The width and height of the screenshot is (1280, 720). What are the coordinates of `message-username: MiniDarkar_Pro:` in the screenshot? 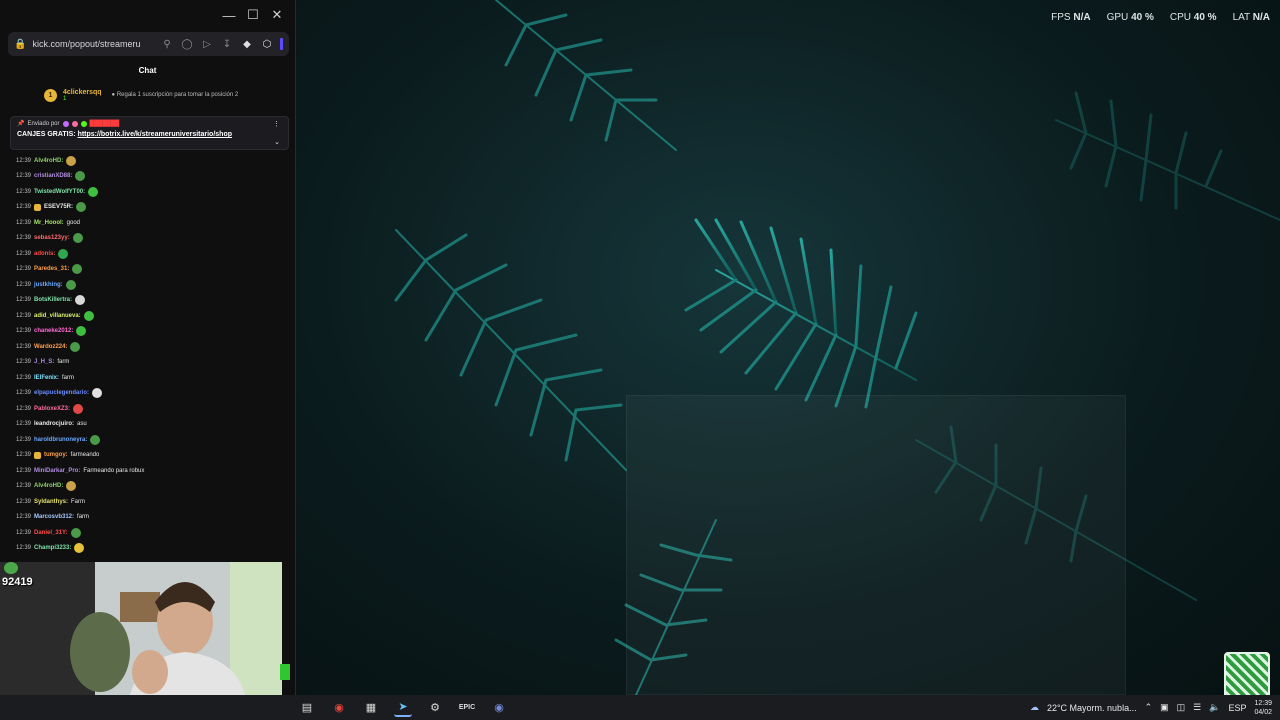 It's located at (57, 471).